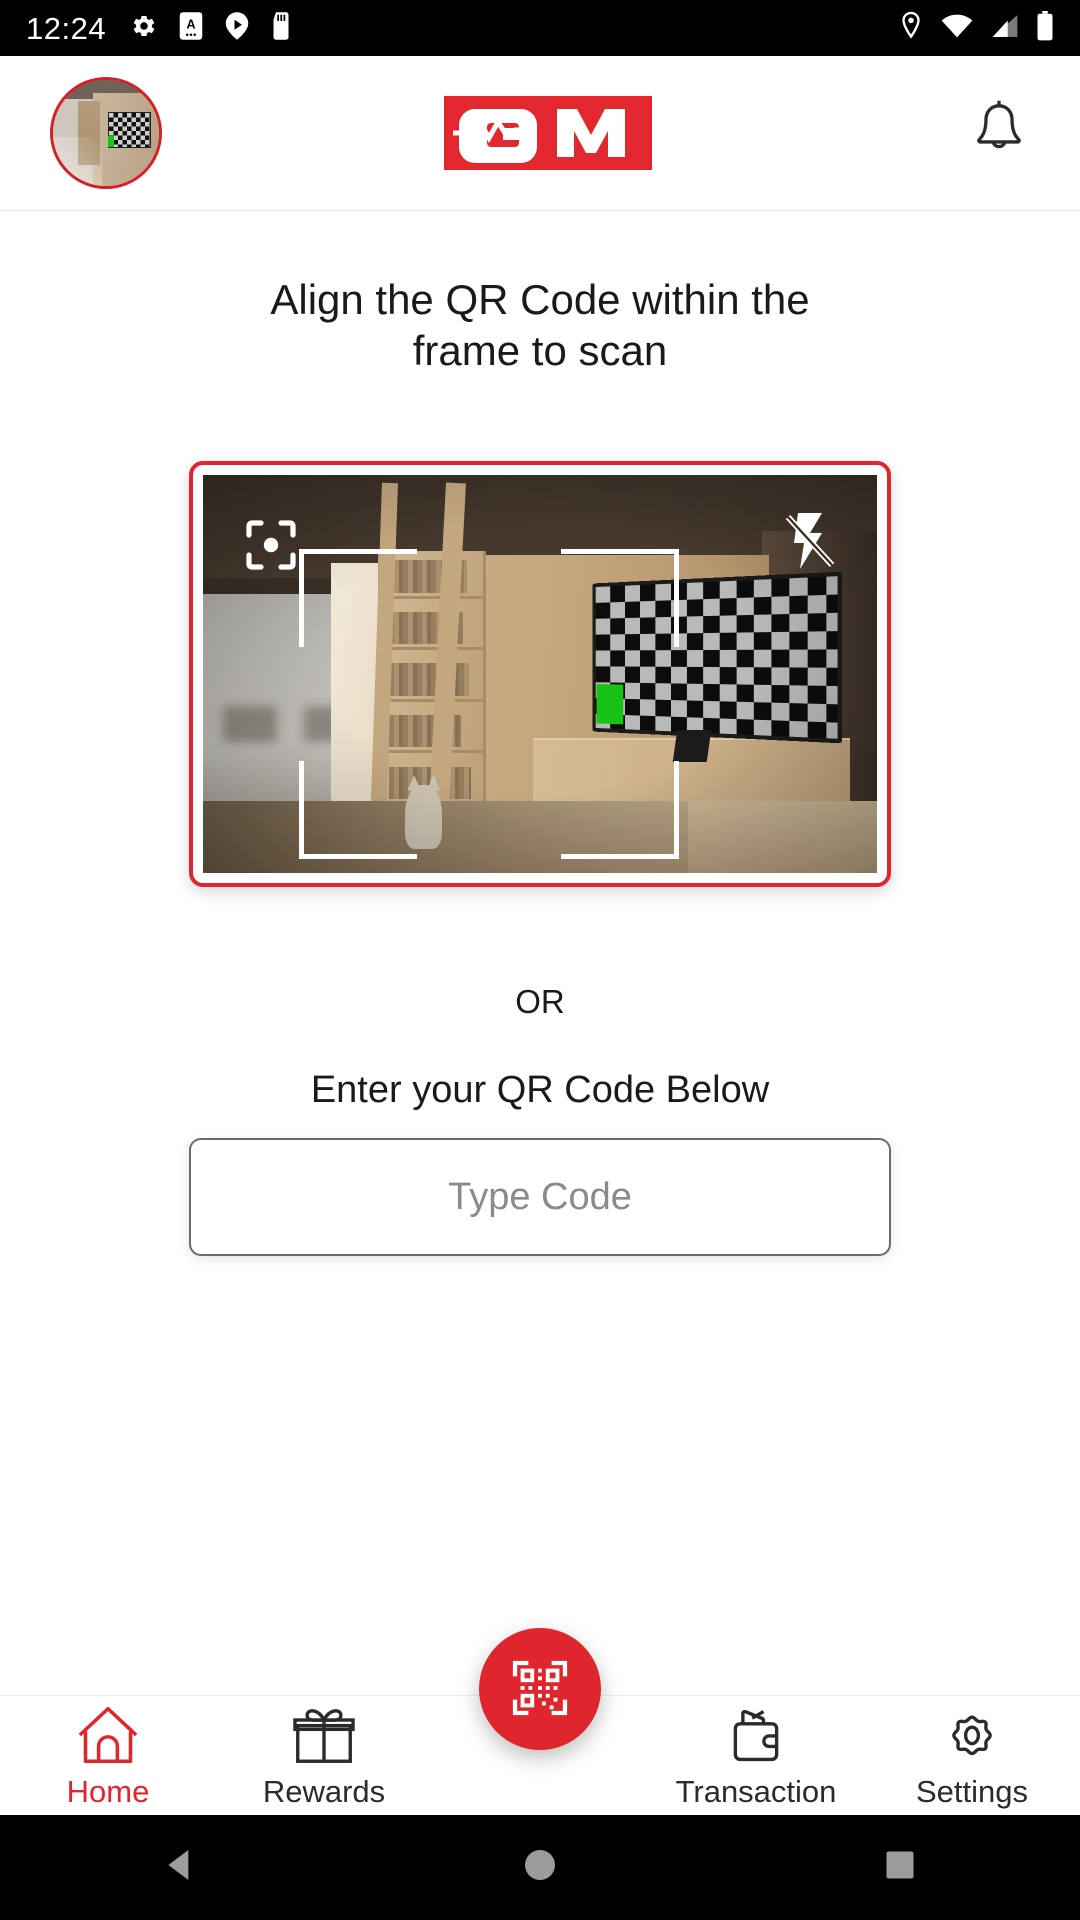  Describe the element at coordinates (540, 28) in the screenshot. I see `status-bar: 12:24 A` at that location.